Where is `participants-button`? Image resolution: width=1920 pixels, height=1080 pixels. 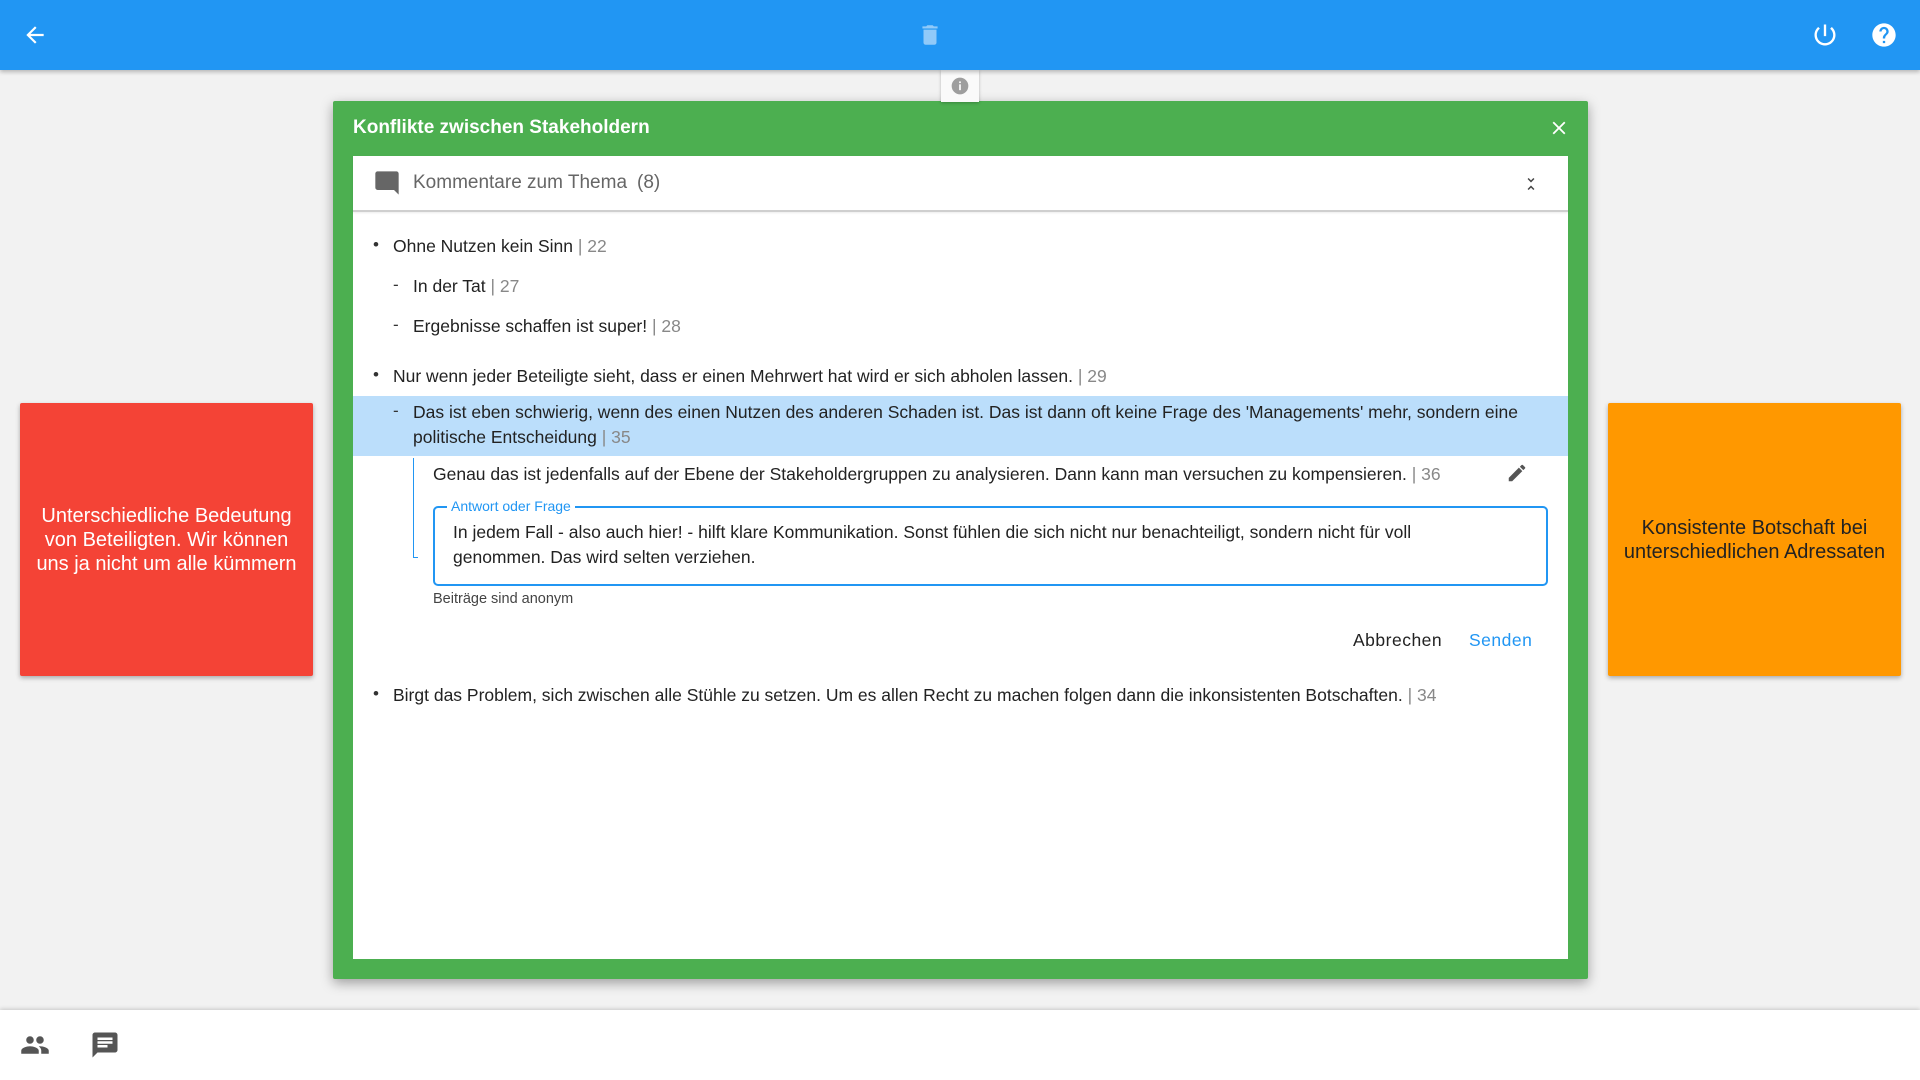
participants-button is located at coordinates (35, 1045).